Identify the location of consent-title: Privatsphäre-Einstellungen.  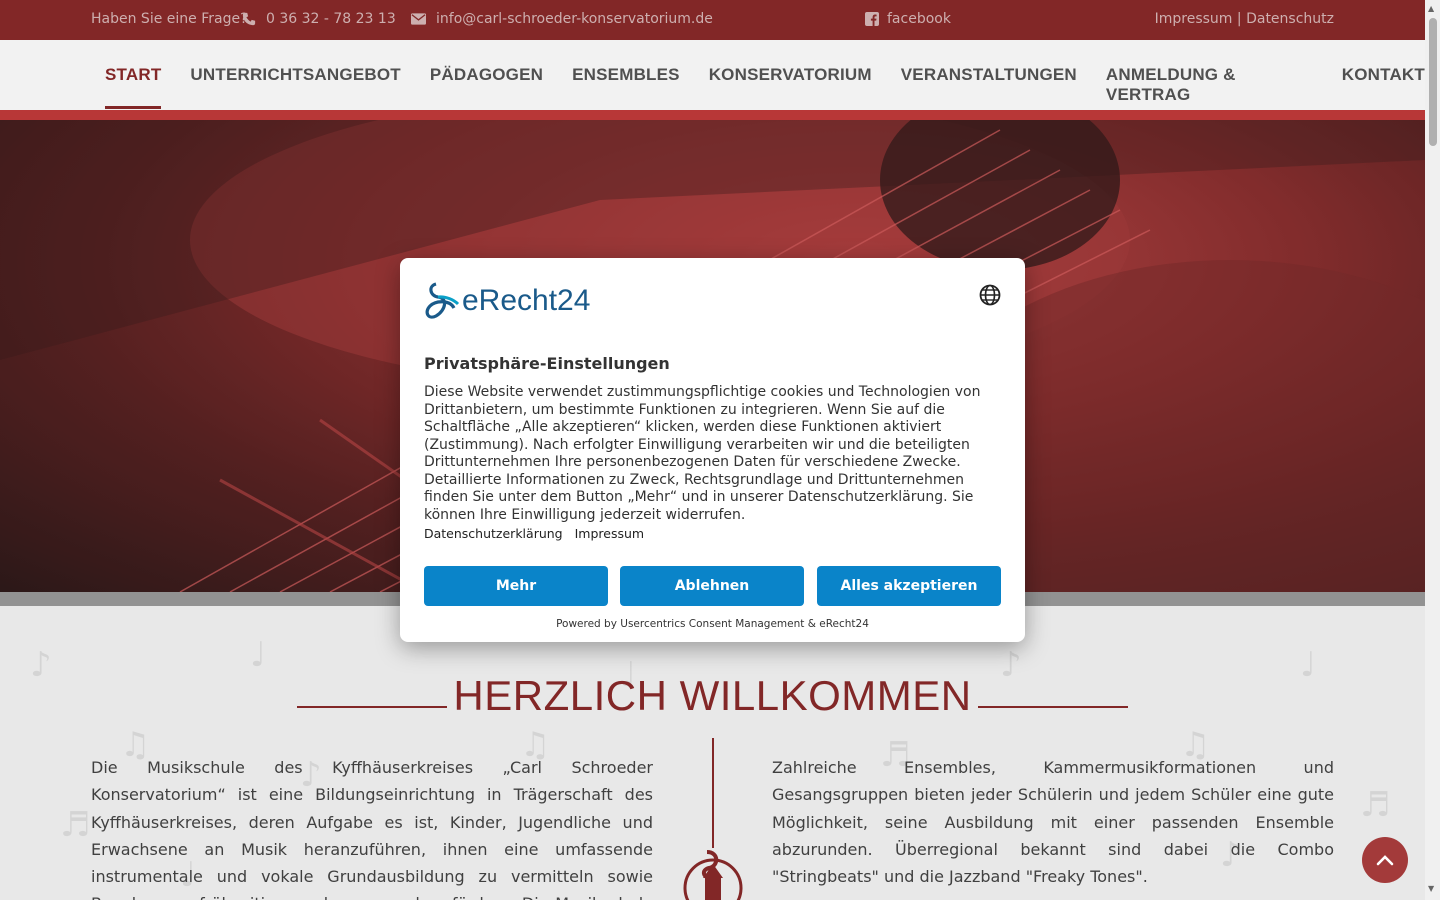
(547, 363).